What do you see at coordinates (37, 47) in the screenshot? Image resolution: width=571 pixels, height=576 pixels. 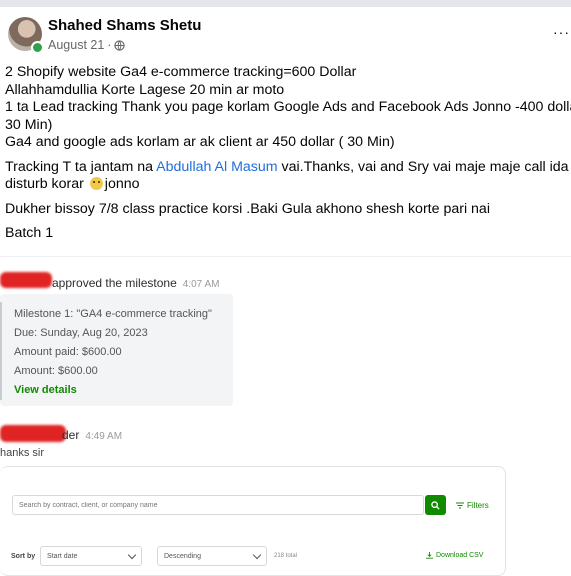 I see `online-status-dot` at bounding box center [37, 47].